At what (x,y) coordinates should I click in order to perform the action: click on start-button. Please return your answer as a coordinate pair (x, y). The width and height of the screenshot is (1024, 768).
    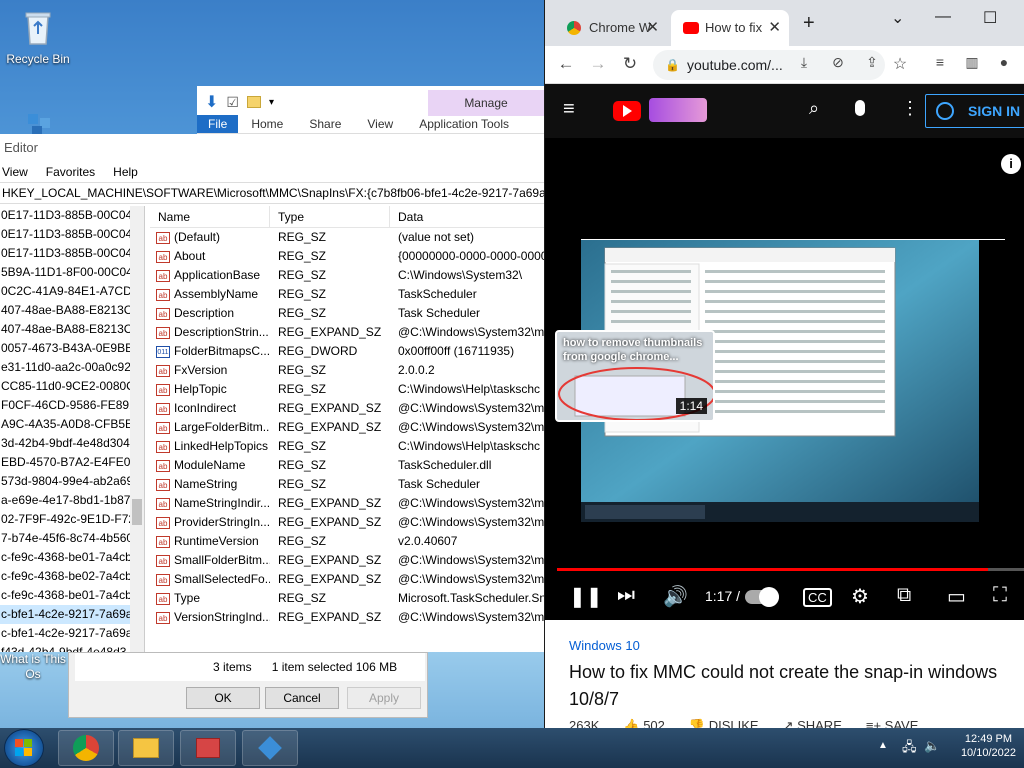
    Looking at the image, I should click on (24, 748).